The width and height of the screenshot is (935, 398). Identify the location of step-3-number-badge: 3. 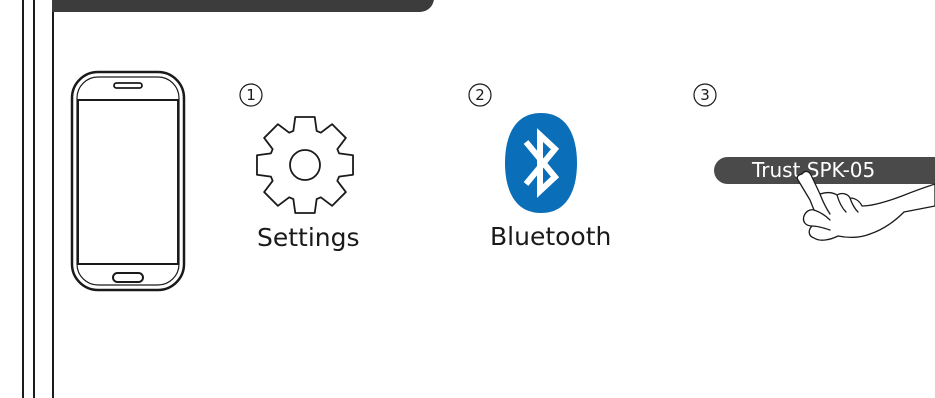
(705, 95).